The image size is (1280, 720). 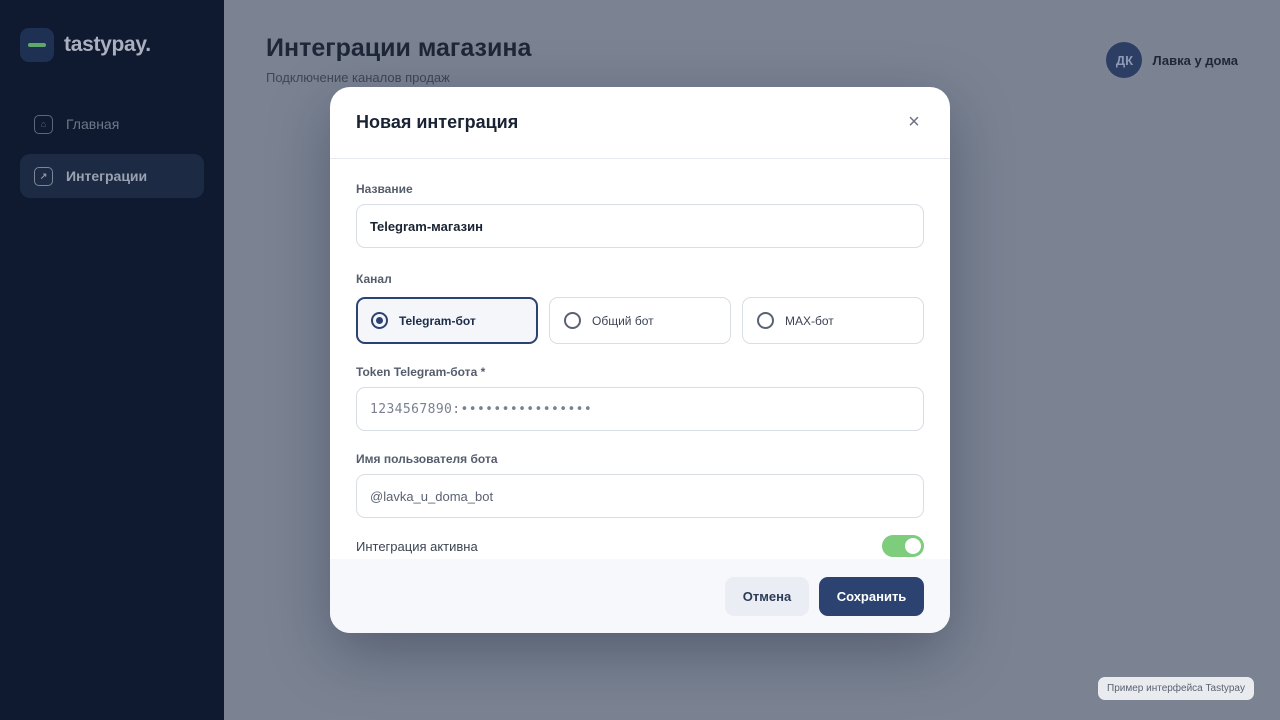 I want to click on modal-title: Новая интеграция, so click(x=437, y=122).